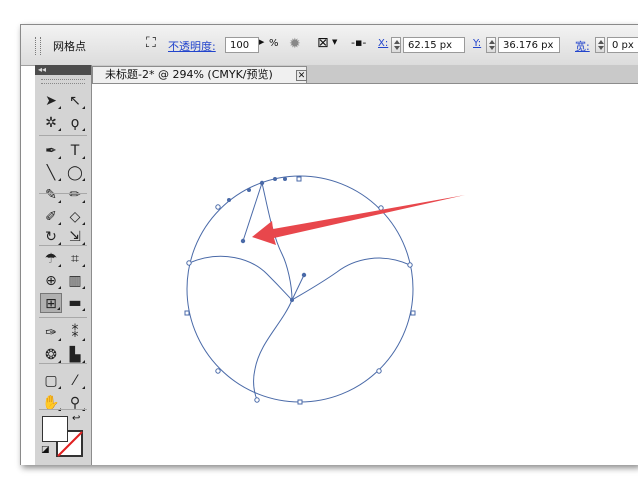  I want to click on direct-selection-tool: ↖, so click(75, 101).